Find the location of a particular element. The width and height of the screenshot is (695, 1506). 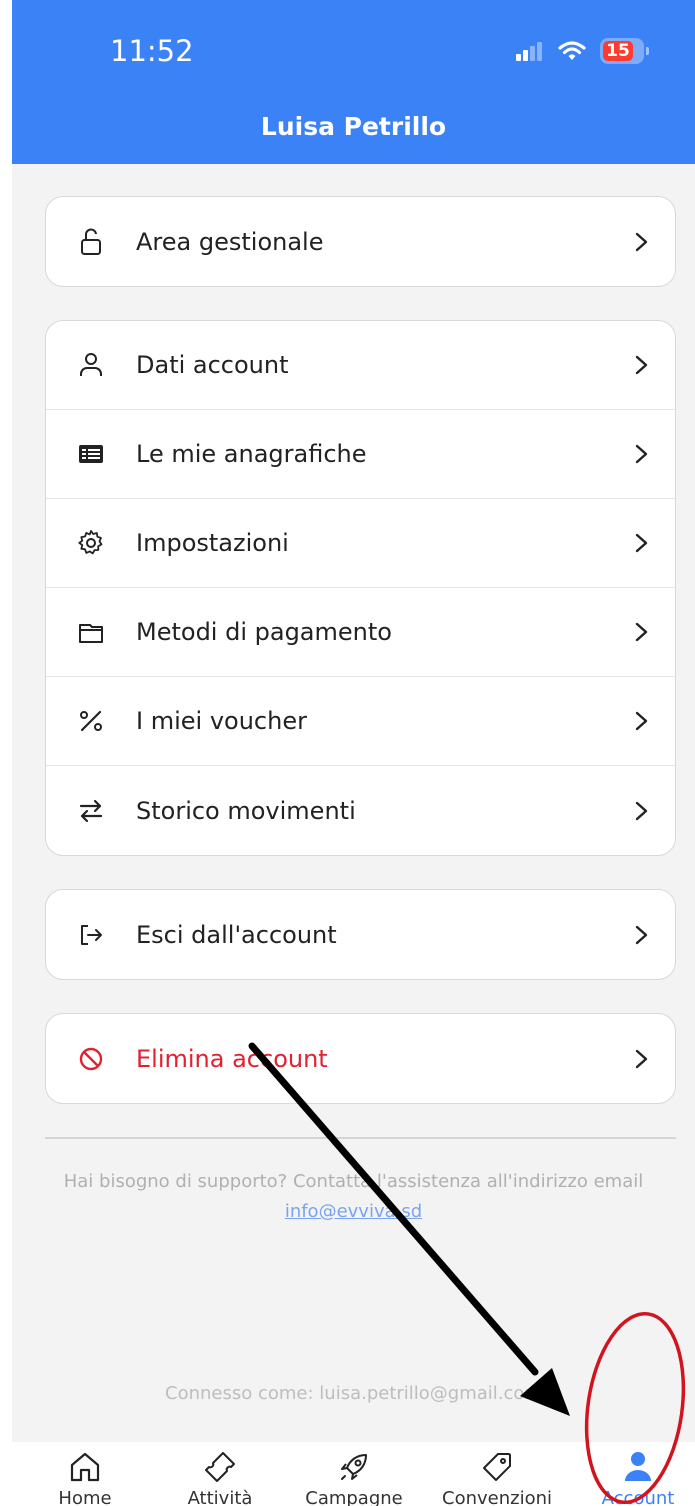

tab-label: Account is located at coordinates (638, 1497).